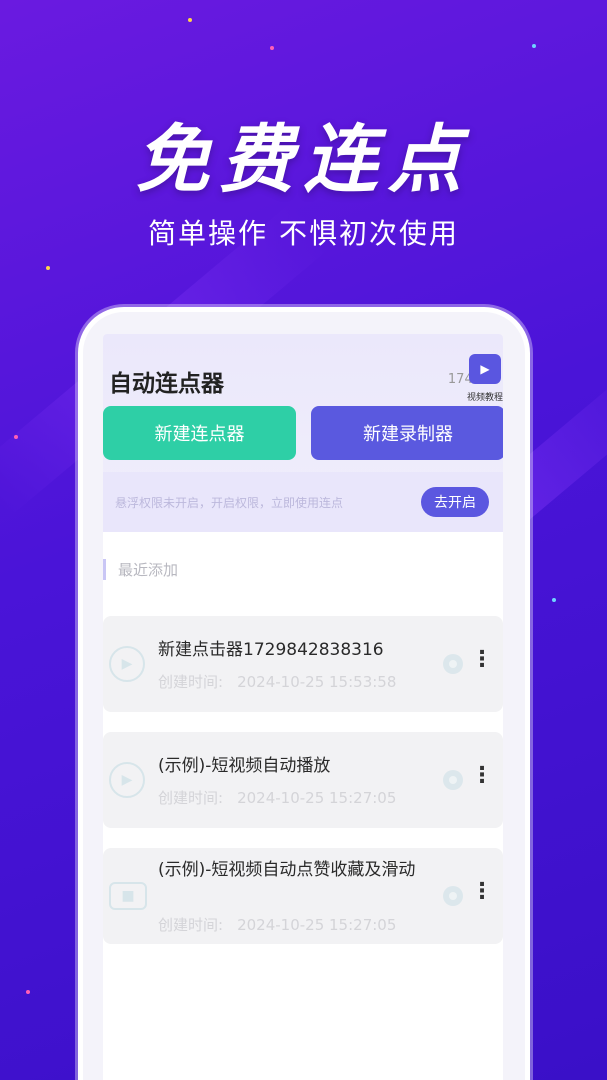 Image resolution: width=607 pixels, height=1080 pixels. What do you see at coordinates (455, 502) in the screenshot?
I see `enable-permission-button: 去开启` at bounding box center [455, 502].